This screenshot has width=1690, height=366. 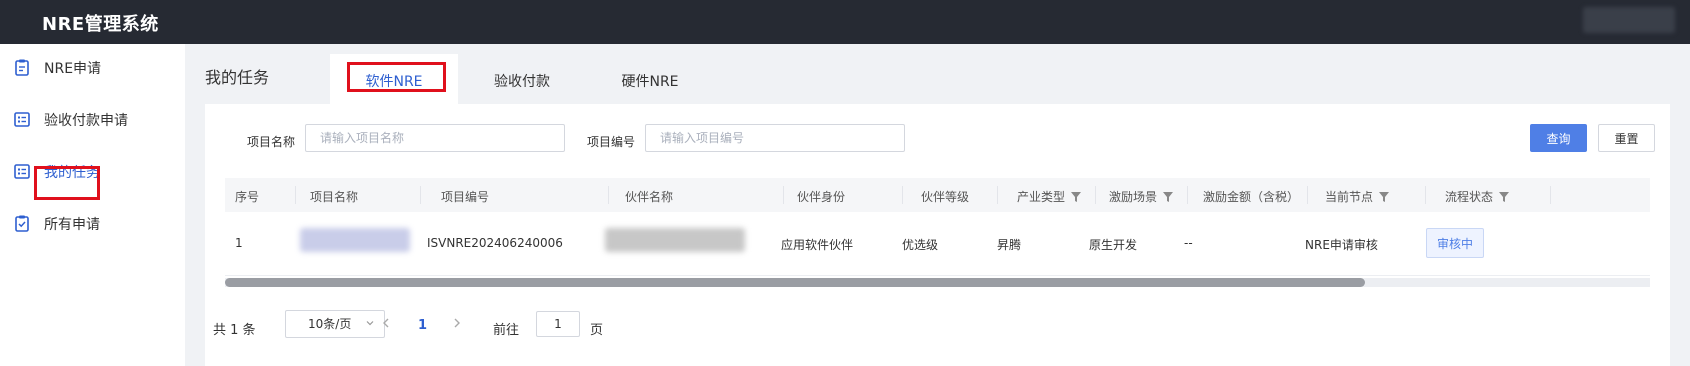 What do you see at coordinates (1626, 138) in the screenshot?
I see `reset-button: 重置` at bounding box center [1626, 138].